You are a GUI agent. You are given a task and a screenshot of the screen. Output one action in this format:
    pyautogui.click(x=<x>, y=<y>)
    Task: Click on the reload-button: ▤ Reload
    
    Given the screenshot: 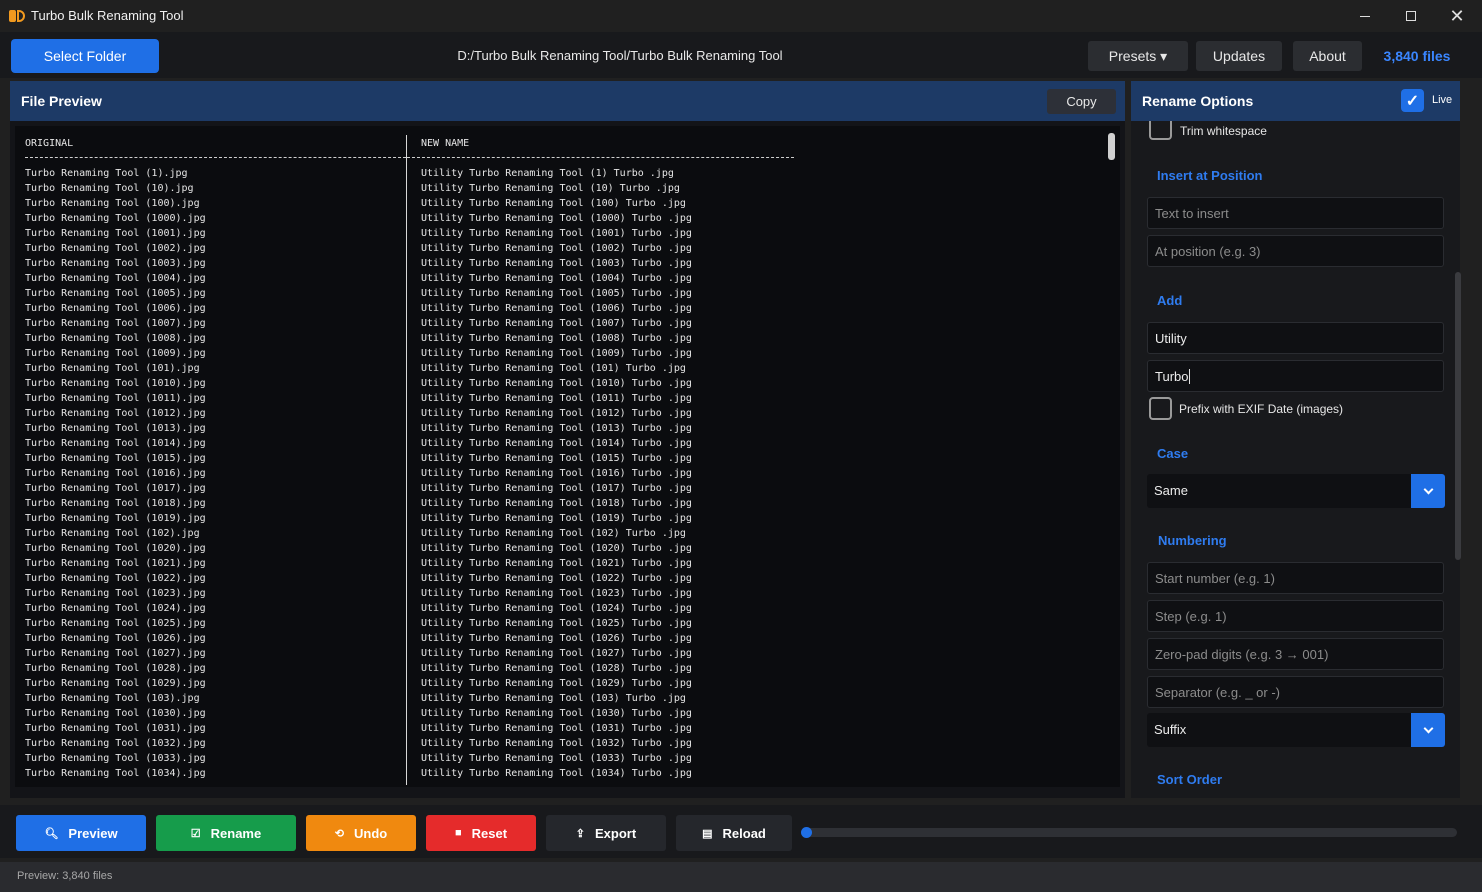 What is the action you would take?
    pyautogui.click(x=734, y=833)
    